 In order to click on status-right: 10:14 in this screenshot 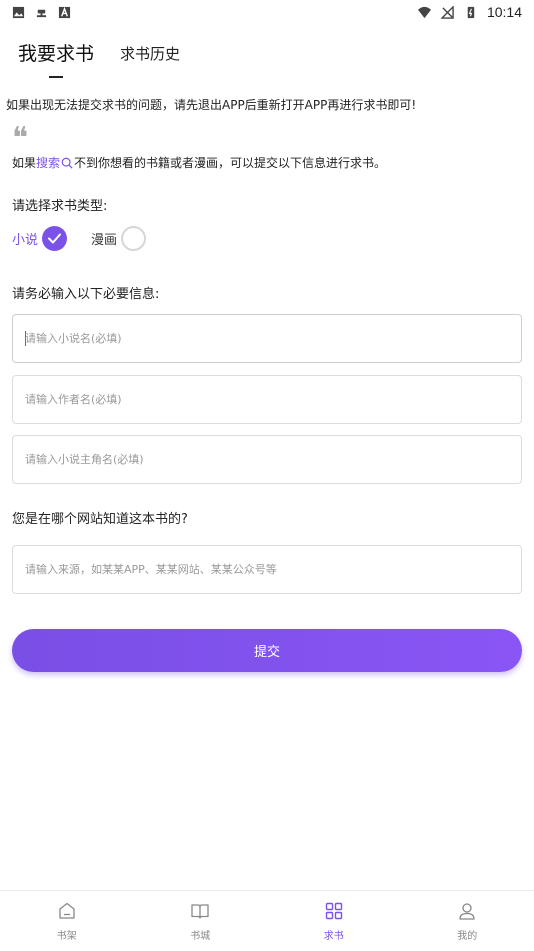, I will do `click(469, 12)`.